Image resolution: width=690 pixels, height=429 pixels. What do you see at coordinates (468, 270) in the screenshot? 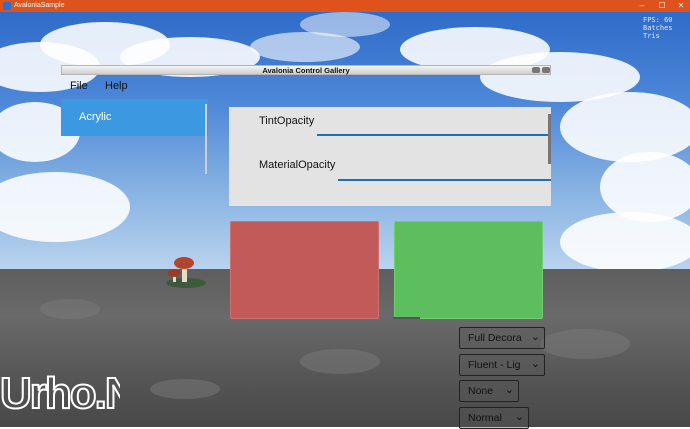
I see `acrylic-card-green` at bounding box center [468, 270].